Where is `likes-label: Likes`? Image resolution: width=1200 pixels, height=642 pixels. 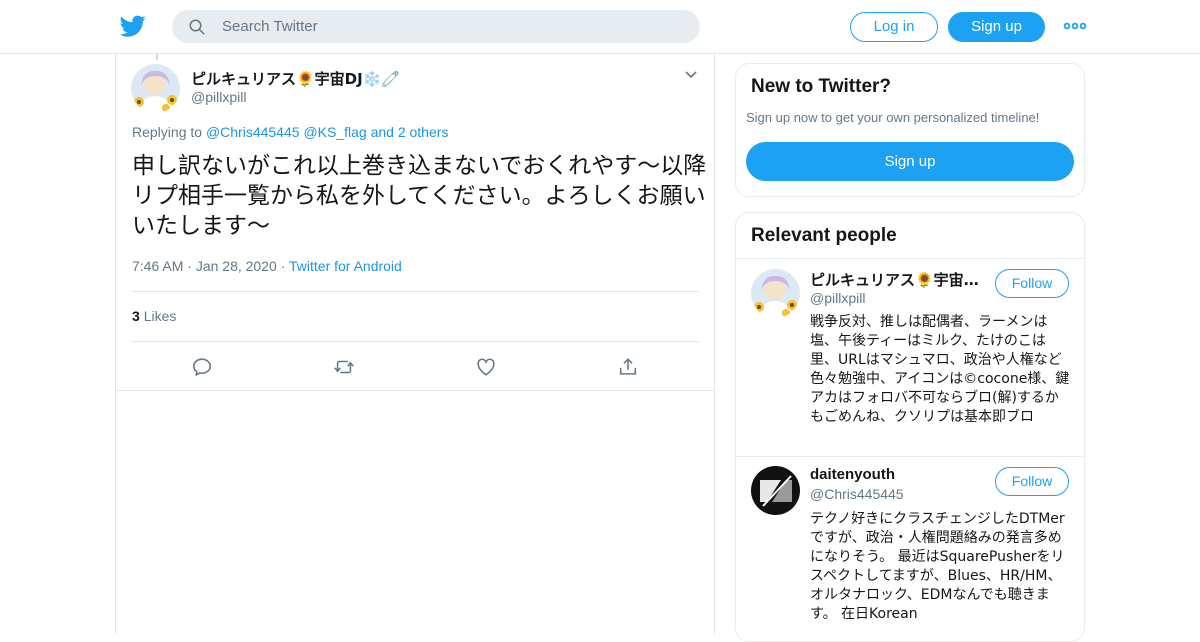
likes-label: Likes is located at coordinates (160, 316).